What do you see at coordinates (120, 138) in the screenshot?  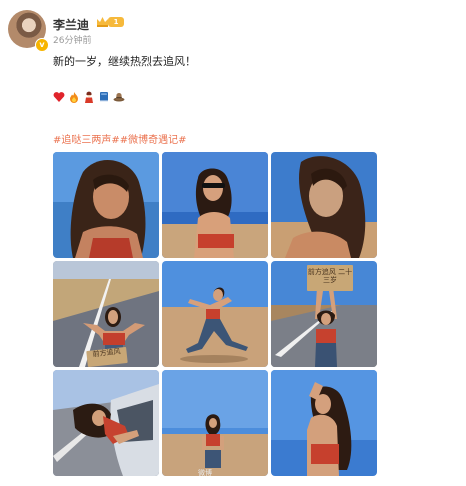 I see `hashtag-links: #追哒三两声##微博奇遇记#` at bounding box center [120, 138].